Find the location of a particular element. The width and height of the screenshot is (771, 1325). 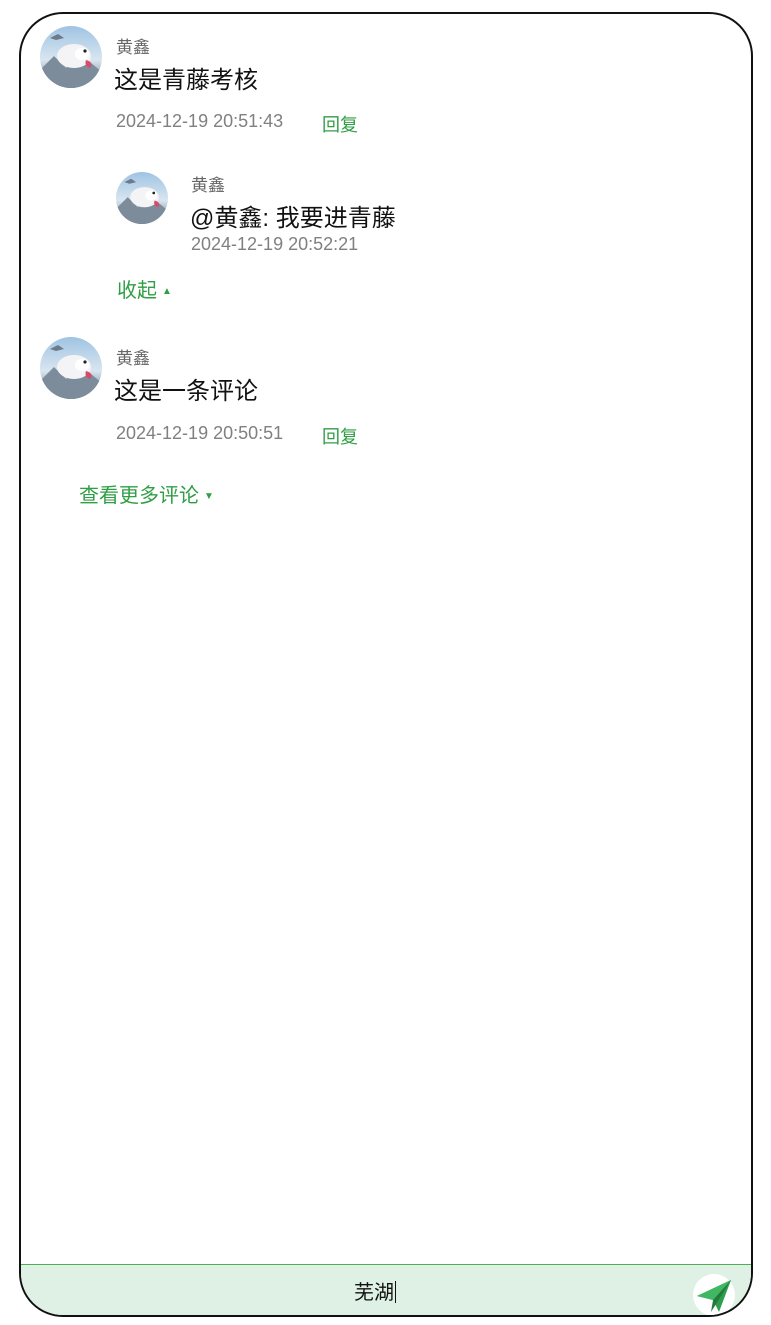

comment-time: 2024-12-19 20:50:51 is located at coordinates (200, 433).